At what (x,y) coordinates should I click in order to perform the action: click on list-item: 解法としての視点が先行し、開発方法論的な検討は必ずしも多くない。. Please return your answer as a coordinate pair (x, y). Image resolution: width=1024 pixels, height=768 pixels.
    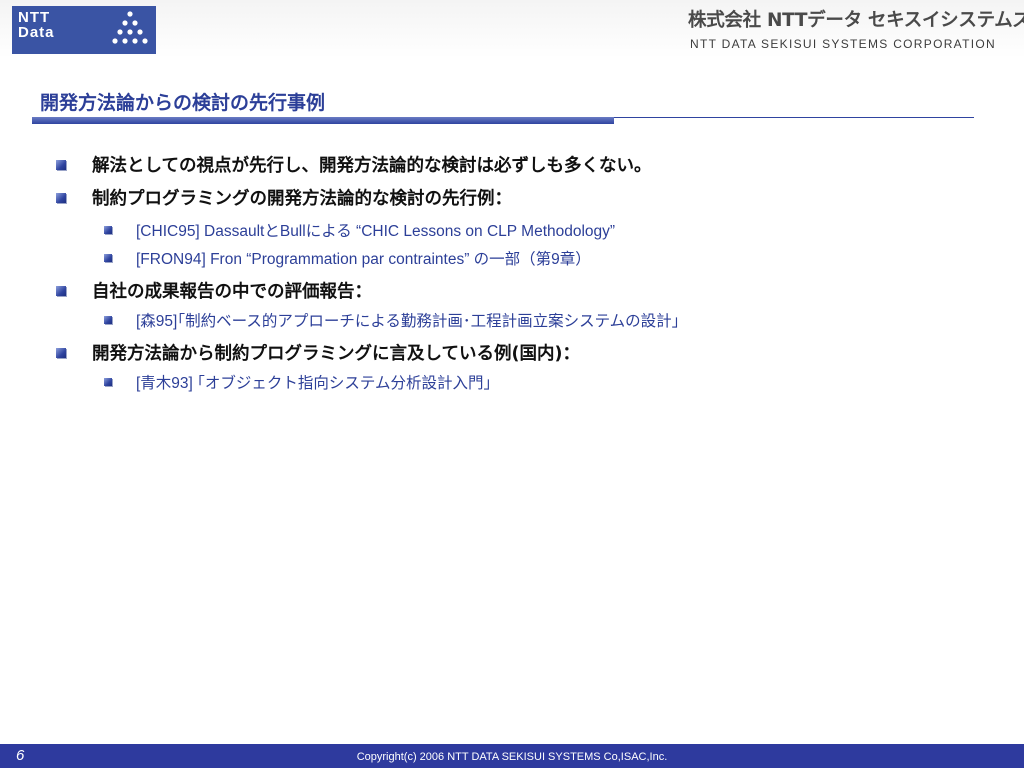
    Looking at the image, I should click on (353, 164).